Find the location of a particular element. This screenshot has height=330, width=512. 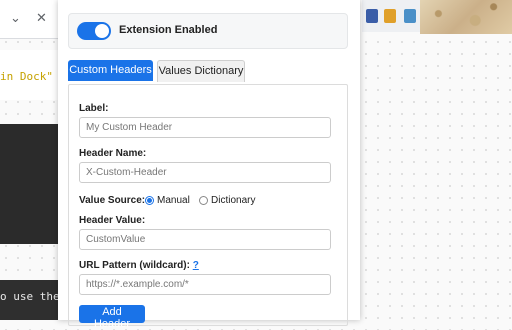

code-snippet-top: in Dock" is located at coordinates (29, 75).